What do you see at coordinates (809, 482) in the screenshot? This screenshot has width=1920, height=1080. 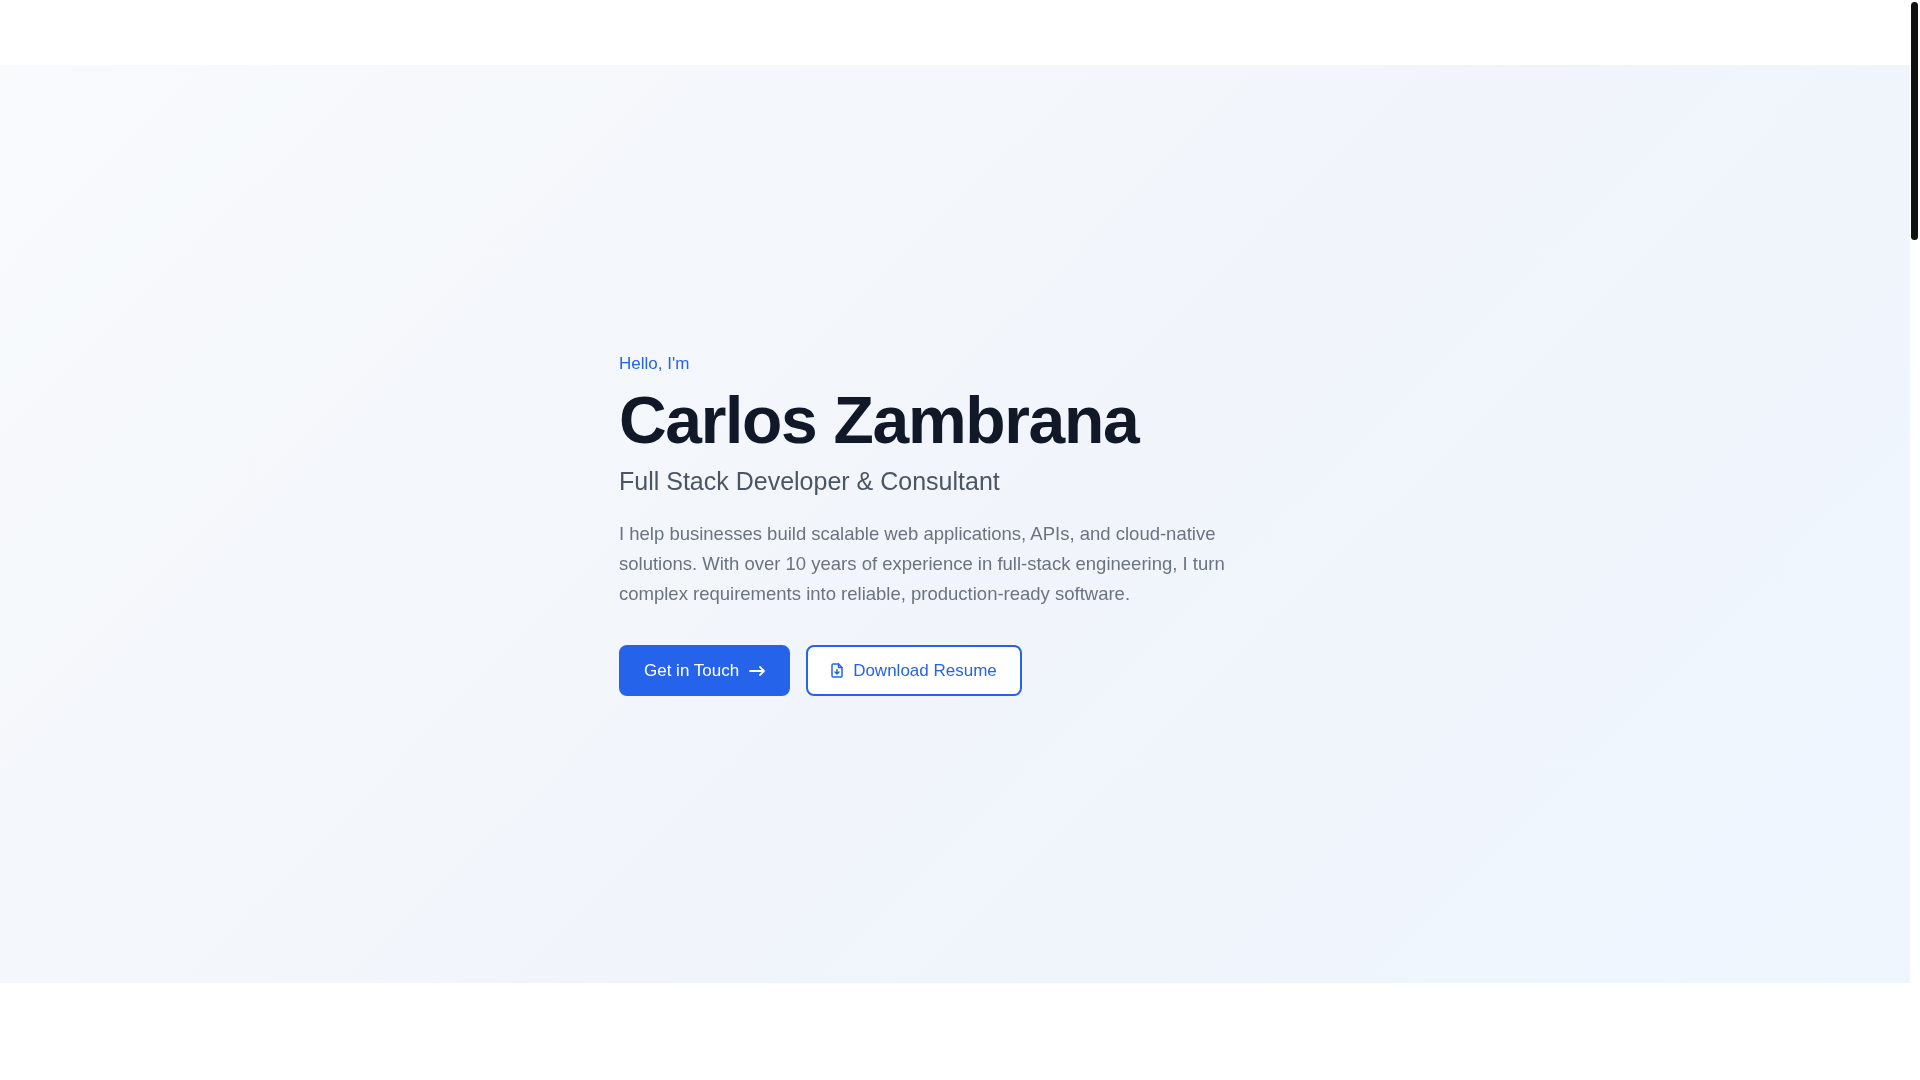 I see `job-title: Full Stack Developer & Consultant` at bounding box center [809, 482].